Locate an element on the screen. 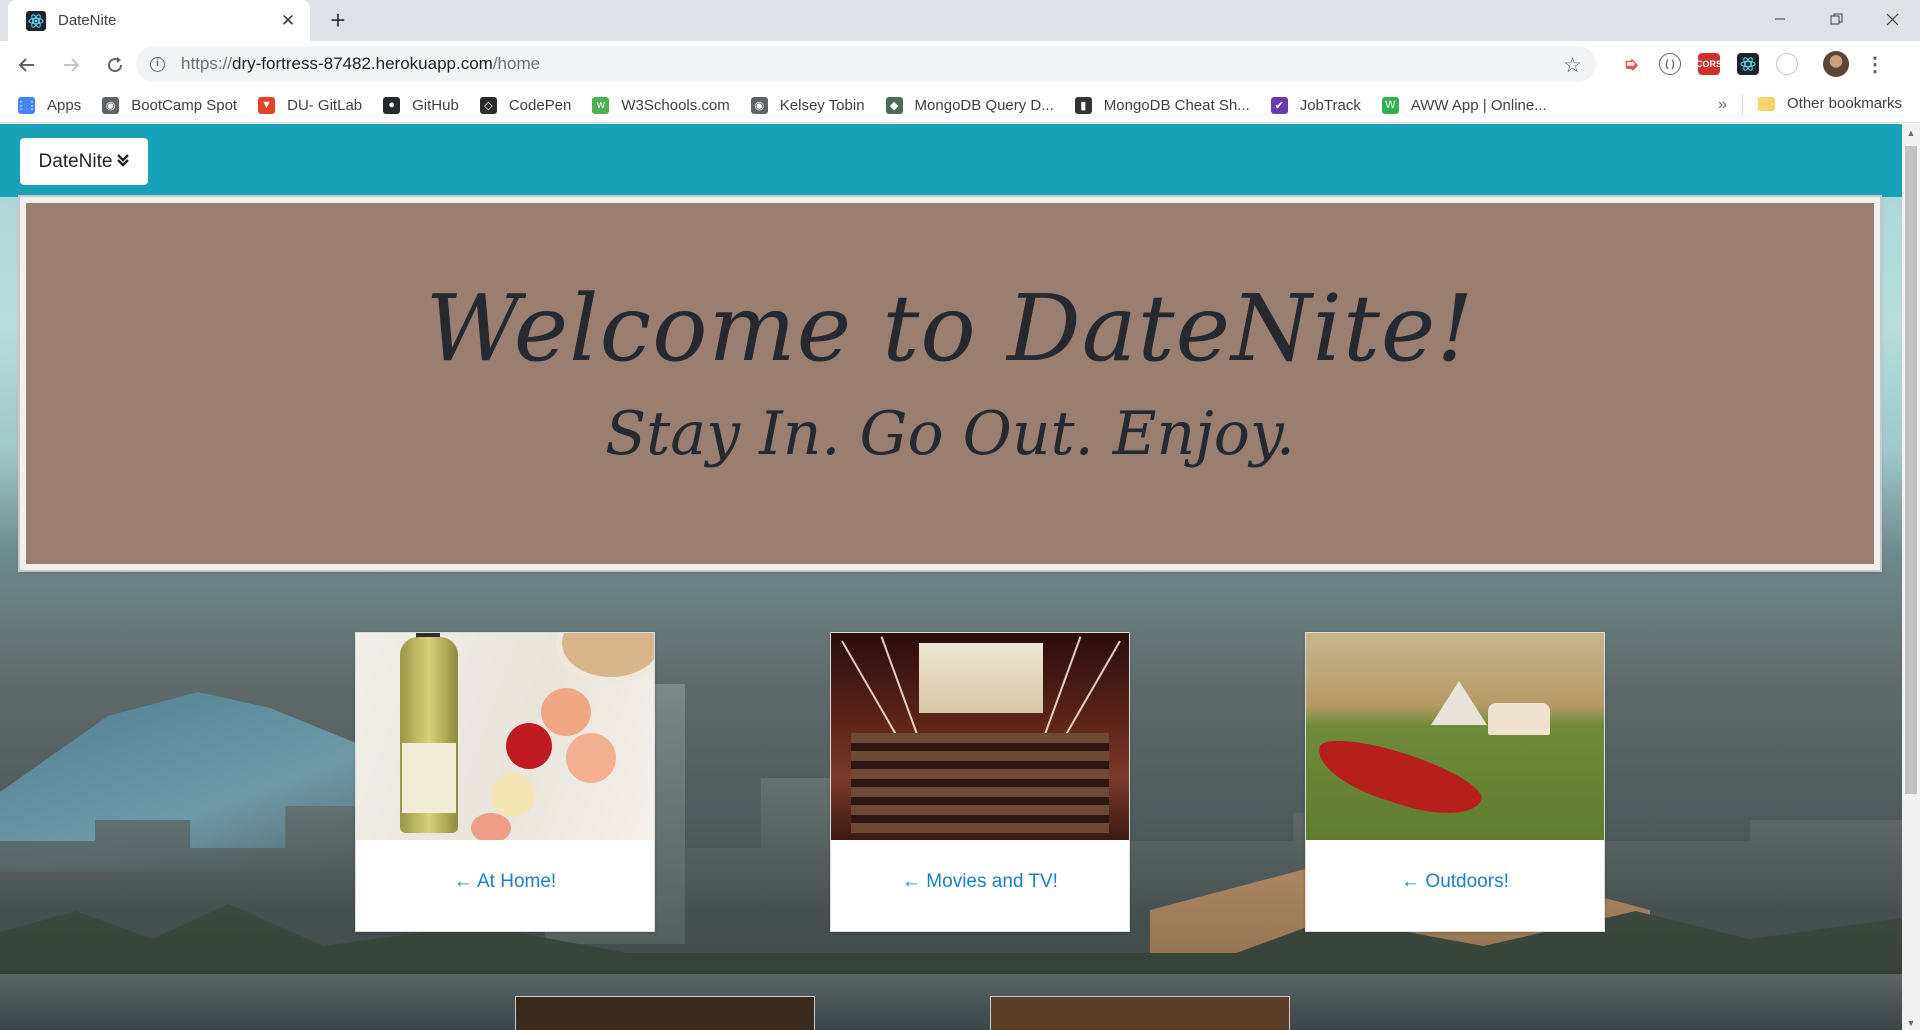  bookmark-item: w W3Schools.com is located at coordinates (661, 105).